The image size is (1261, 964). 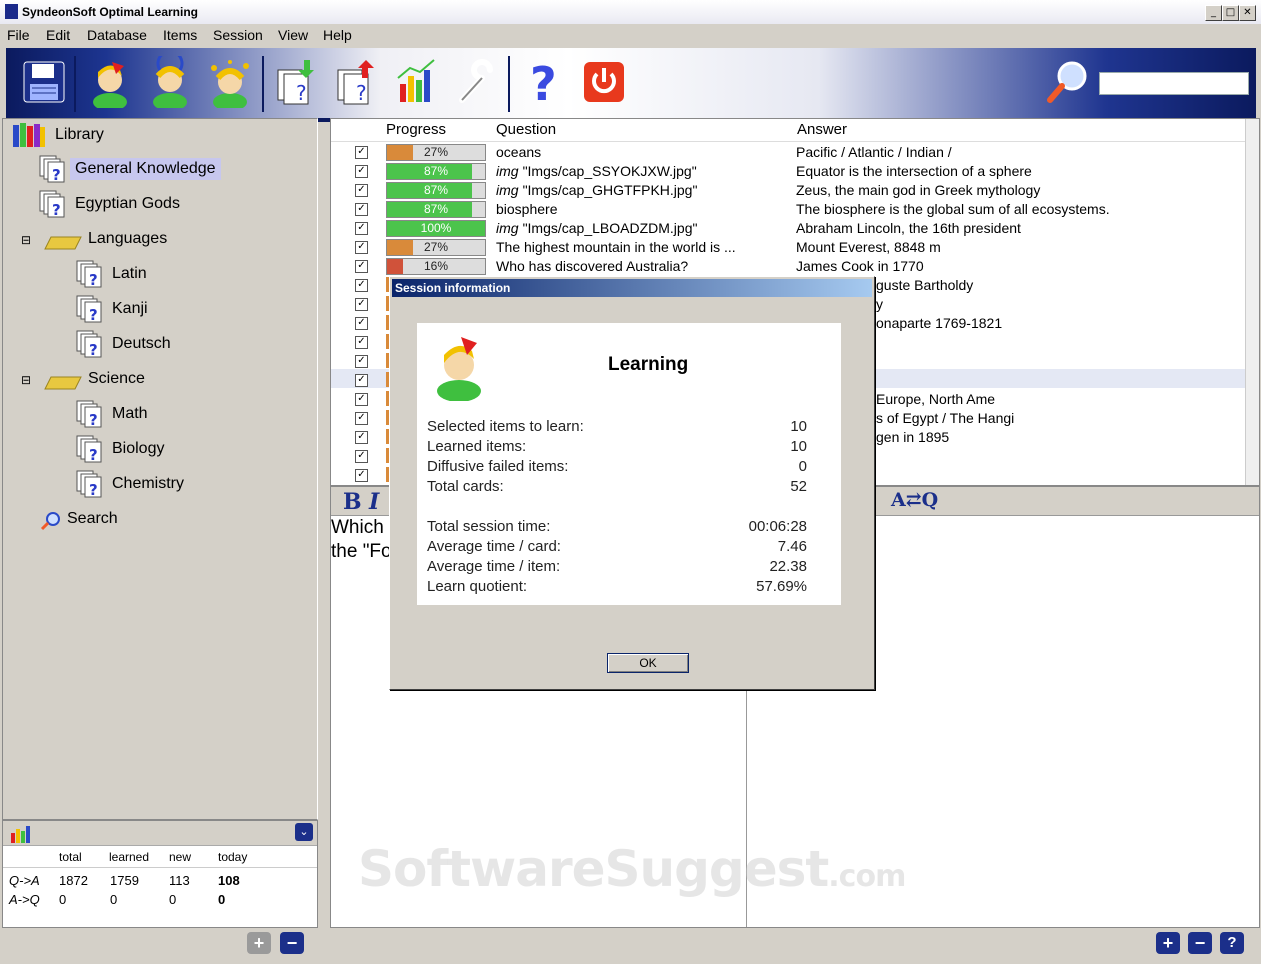 What do you see at coordinates (596, 228) in the screenshot?
I see `question-cell: img "Imgs/cap_LBOADZDM.jpg"` at bounding box center [596, 228].